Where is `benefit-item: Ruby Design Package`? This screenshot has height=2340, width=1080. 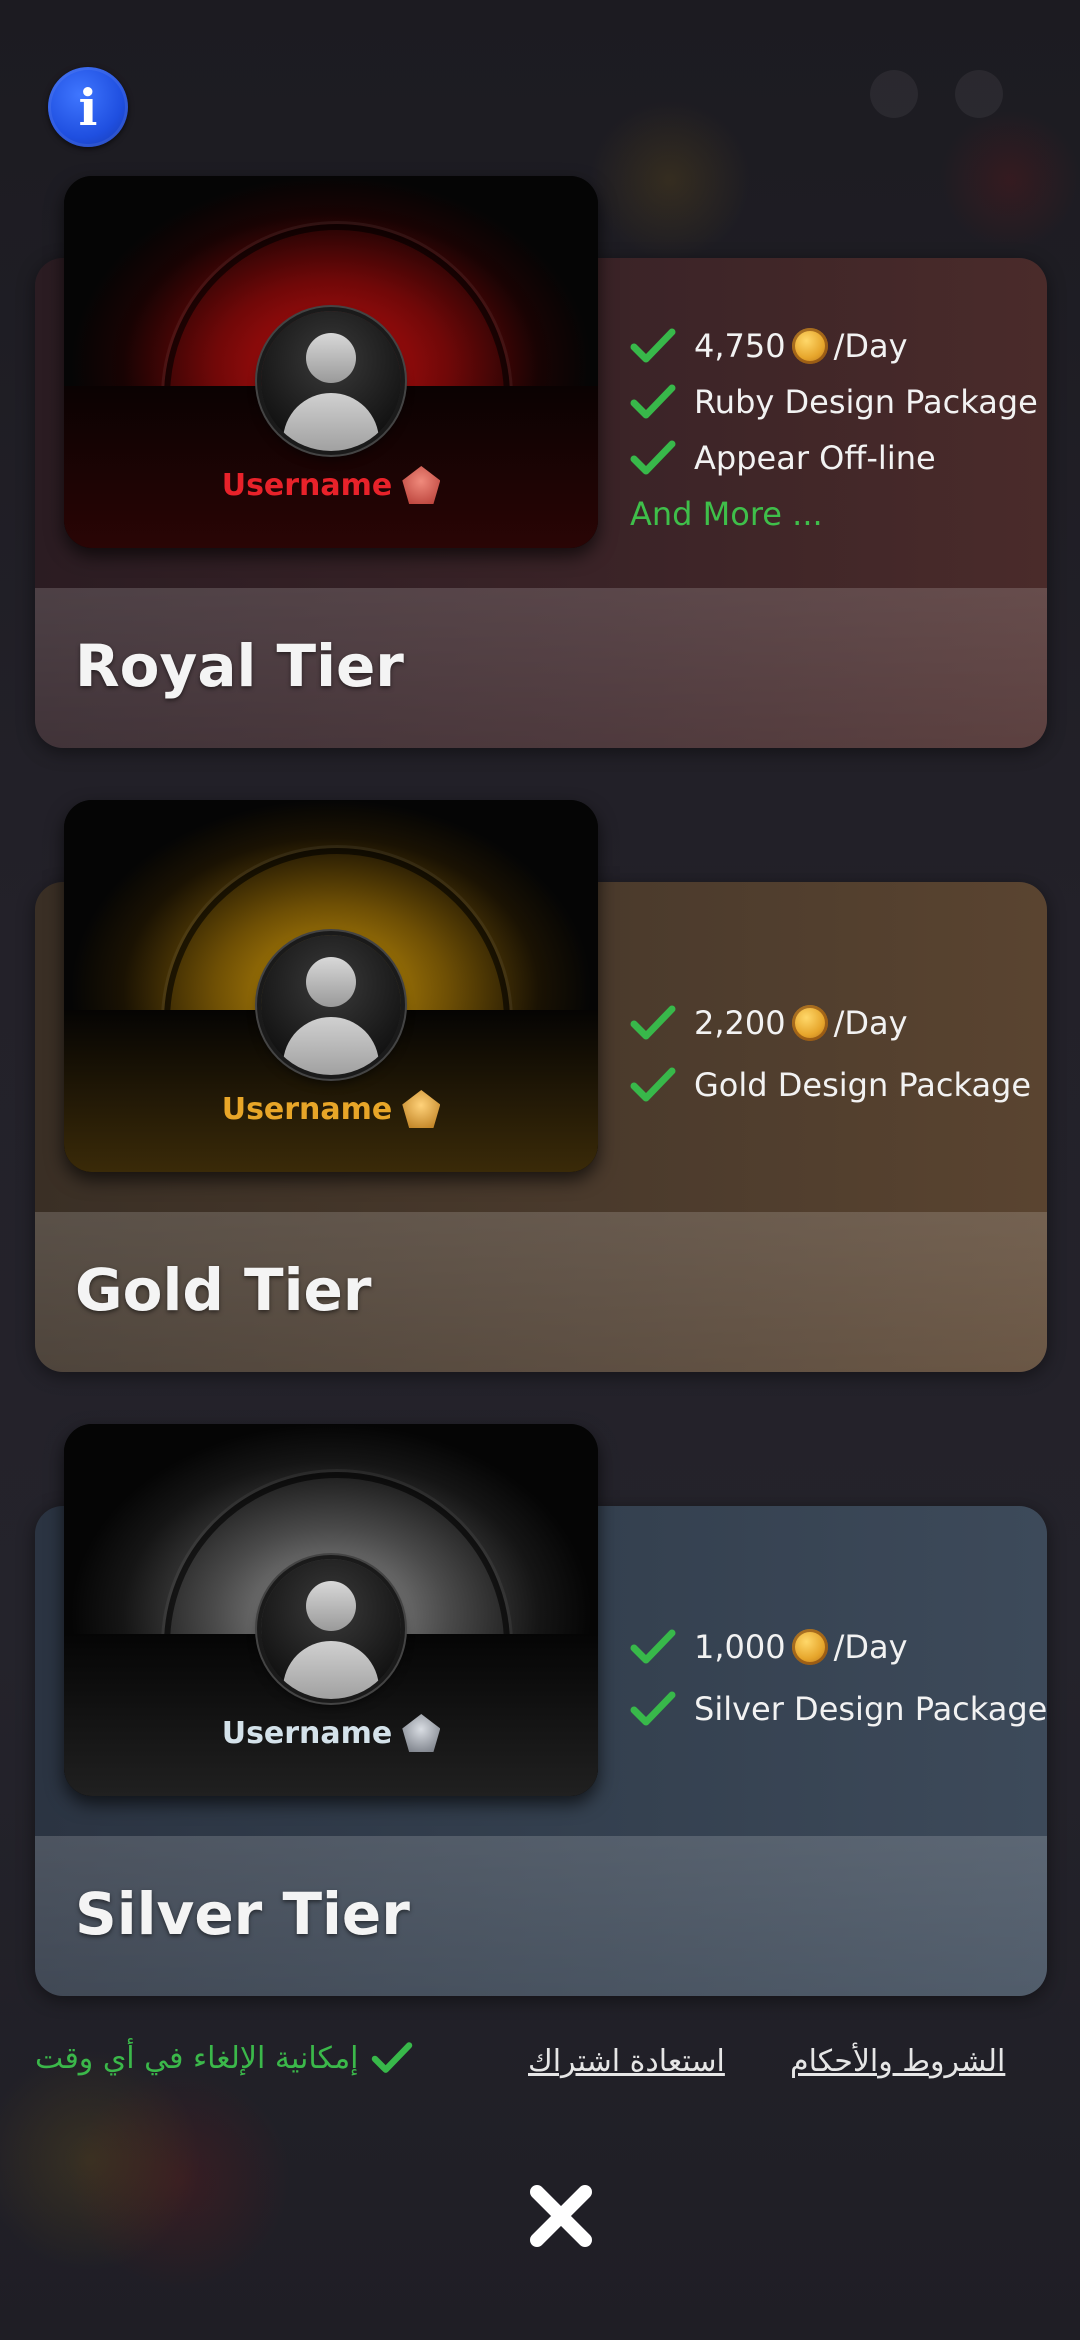 benefit-item: Ruby Design Package is located at coordinates (834, 402).